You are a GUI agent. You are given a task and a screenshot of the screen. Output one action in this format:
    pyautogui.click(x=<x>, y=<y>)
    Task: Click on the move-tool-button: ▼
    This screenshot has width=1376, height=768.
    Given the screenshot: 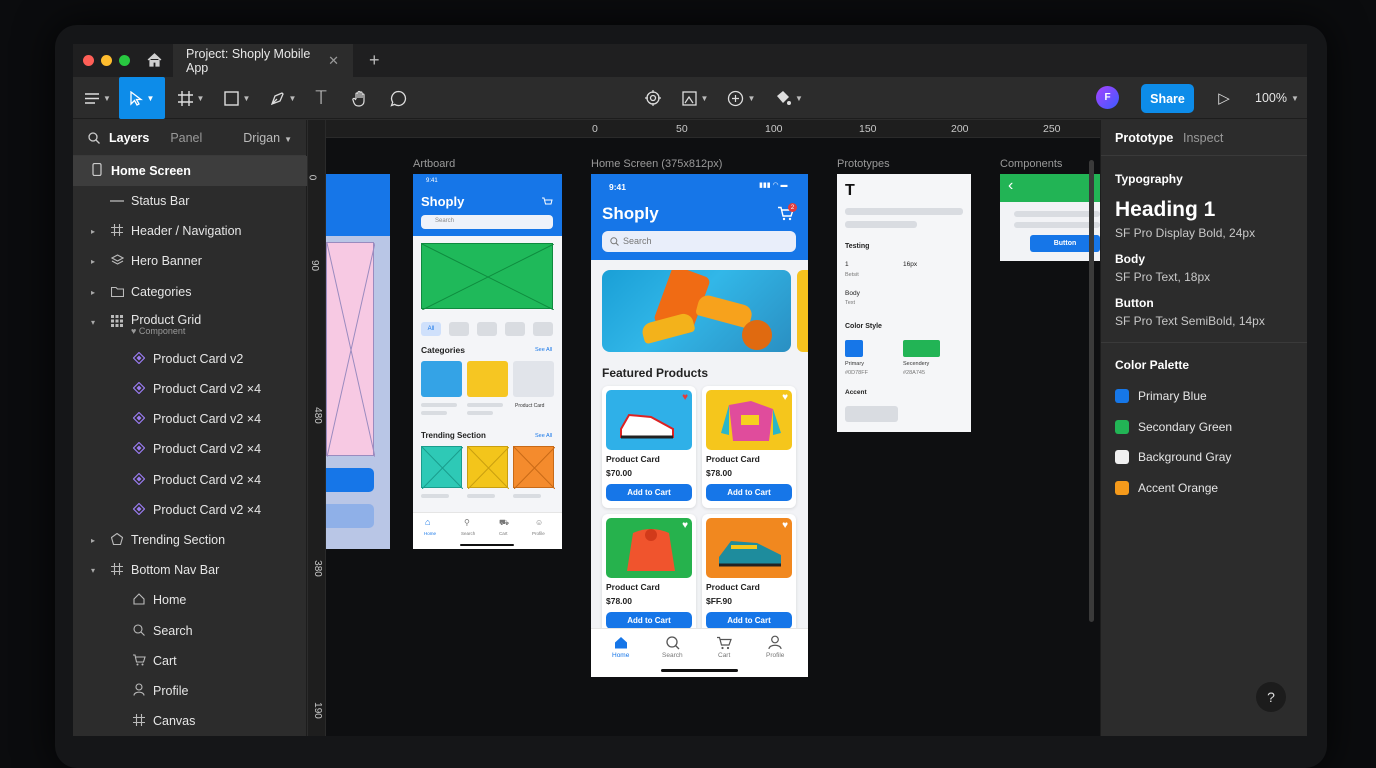 What is the action you would take?
    pyautogui.click(x=142, y=98)
    